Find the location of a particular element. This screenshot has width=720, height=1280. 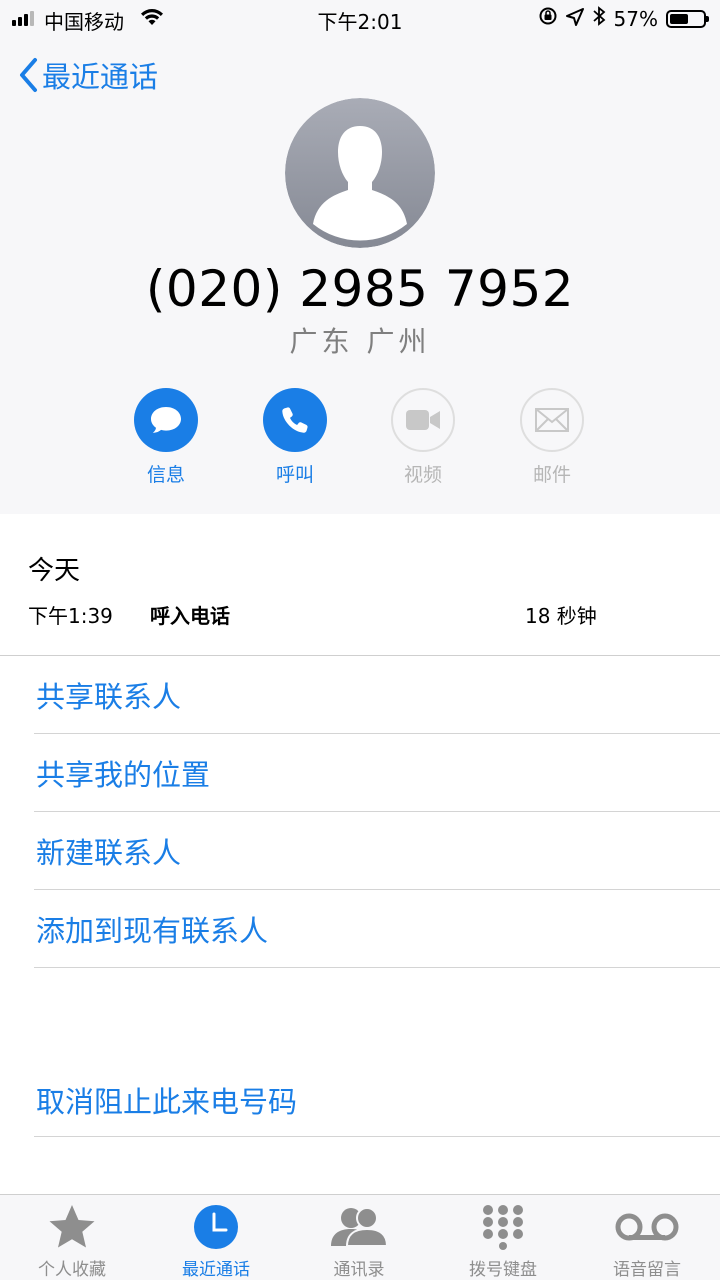

add-to-existing-contact-option: 添加到现有联系人 is located at coordinates (377, 929).